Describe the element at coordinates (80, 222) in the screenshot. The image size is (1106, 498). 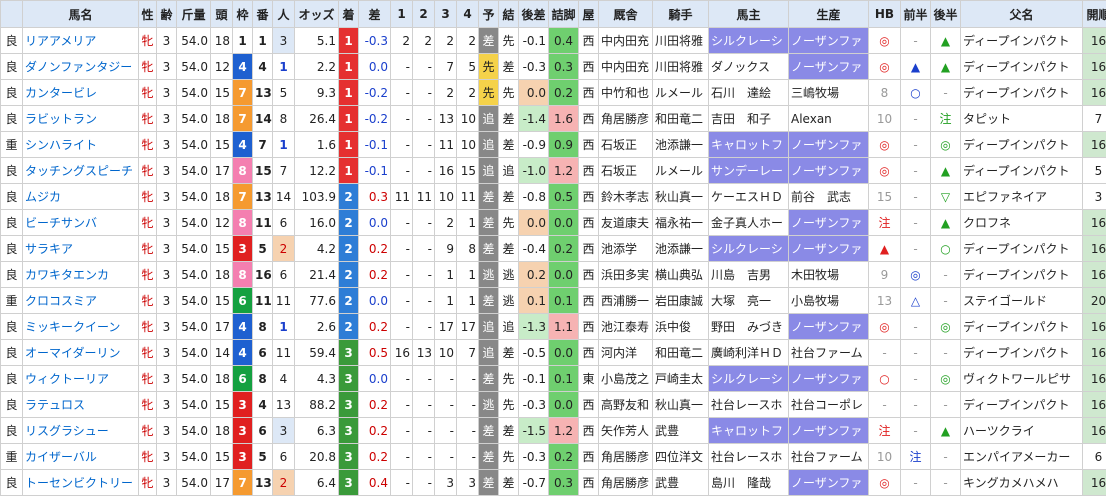
I see `horse-name-link: ビーチサンバ` at that location.